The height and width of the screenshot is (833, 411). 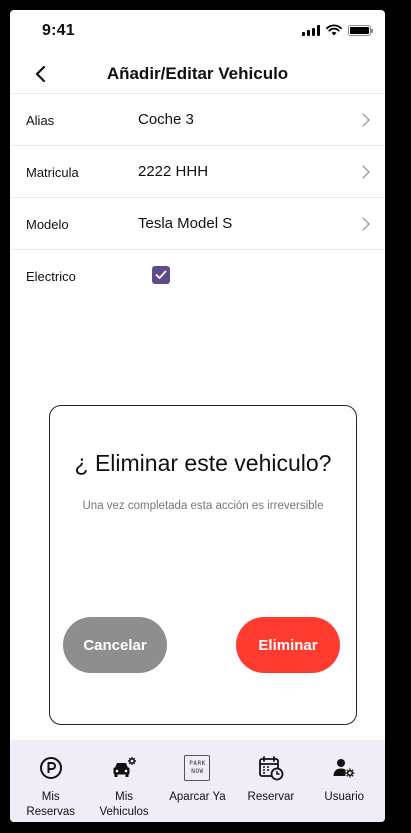 I want to click on tab-reservar: Reservar, so click(x=271, y=781).